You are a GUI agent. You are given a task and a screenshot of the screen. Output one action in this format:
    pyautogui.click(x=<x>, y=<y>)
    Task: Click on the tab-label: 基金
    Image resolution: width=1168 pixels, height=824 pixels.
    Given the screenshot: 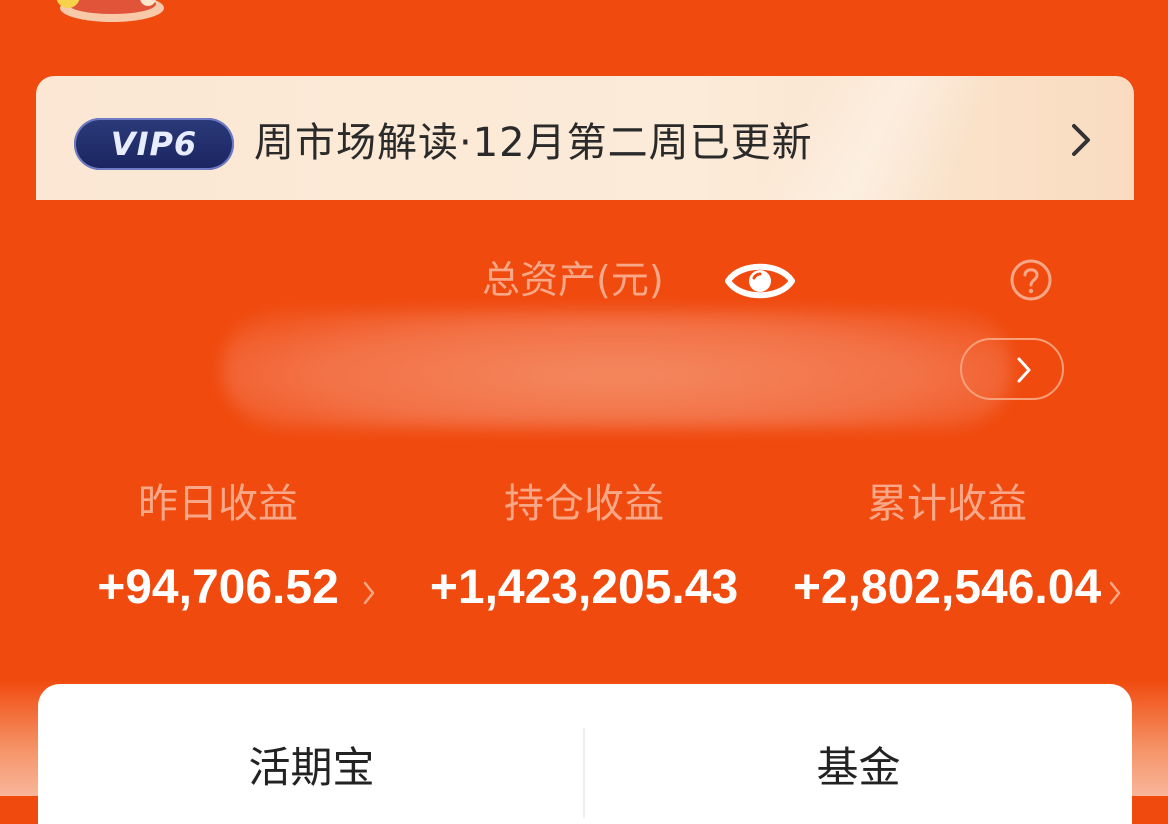 What is the action you would take?
    pyautogui.click(x=858, y=767)
    